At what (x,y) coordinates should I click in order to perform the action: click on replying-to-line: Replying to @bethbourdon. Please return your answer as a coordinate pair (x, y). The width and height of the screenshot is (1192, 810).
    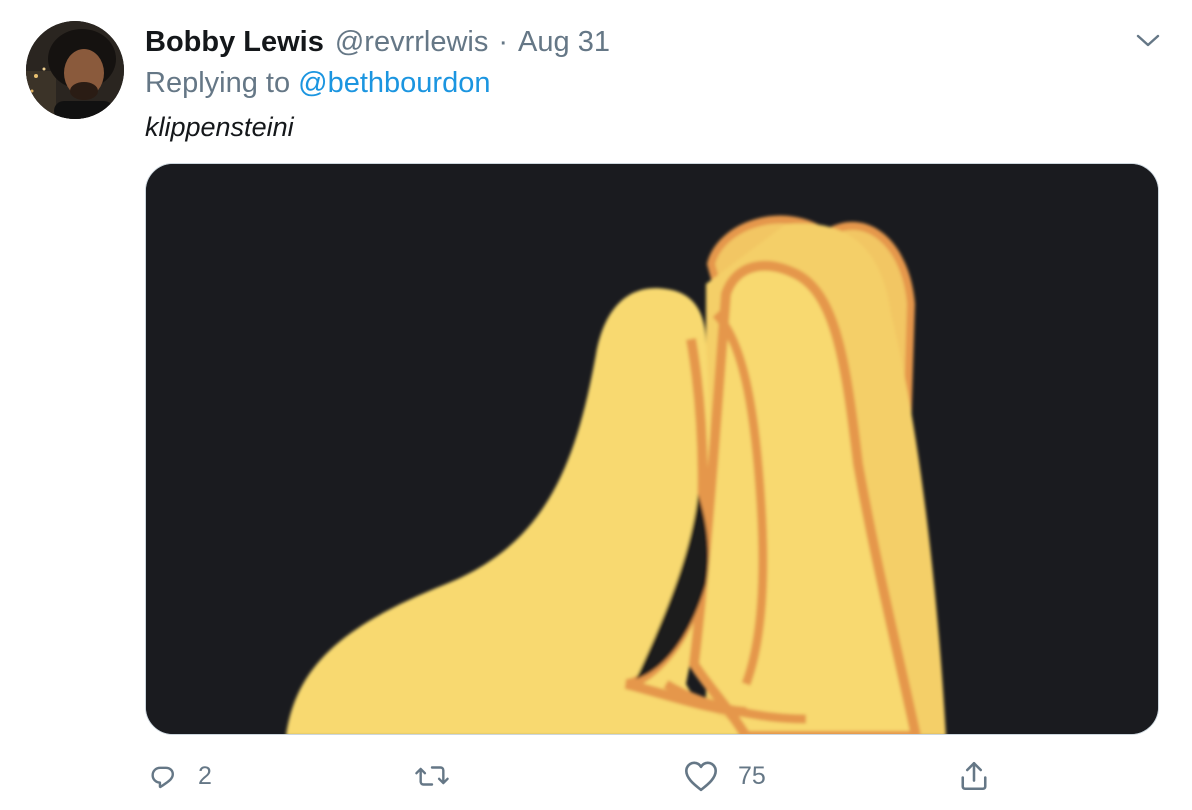
    Looking at the image, I should click on (317, 83).